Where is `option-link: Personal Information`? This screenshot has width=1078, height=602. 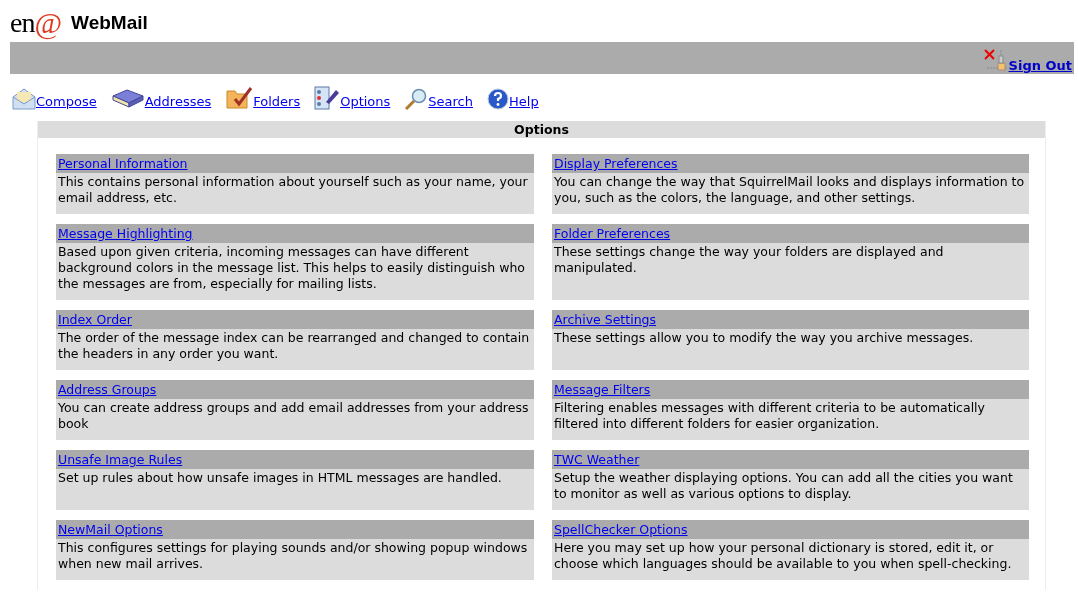
option-link: Personal Information is located at coordinates (123, 163).